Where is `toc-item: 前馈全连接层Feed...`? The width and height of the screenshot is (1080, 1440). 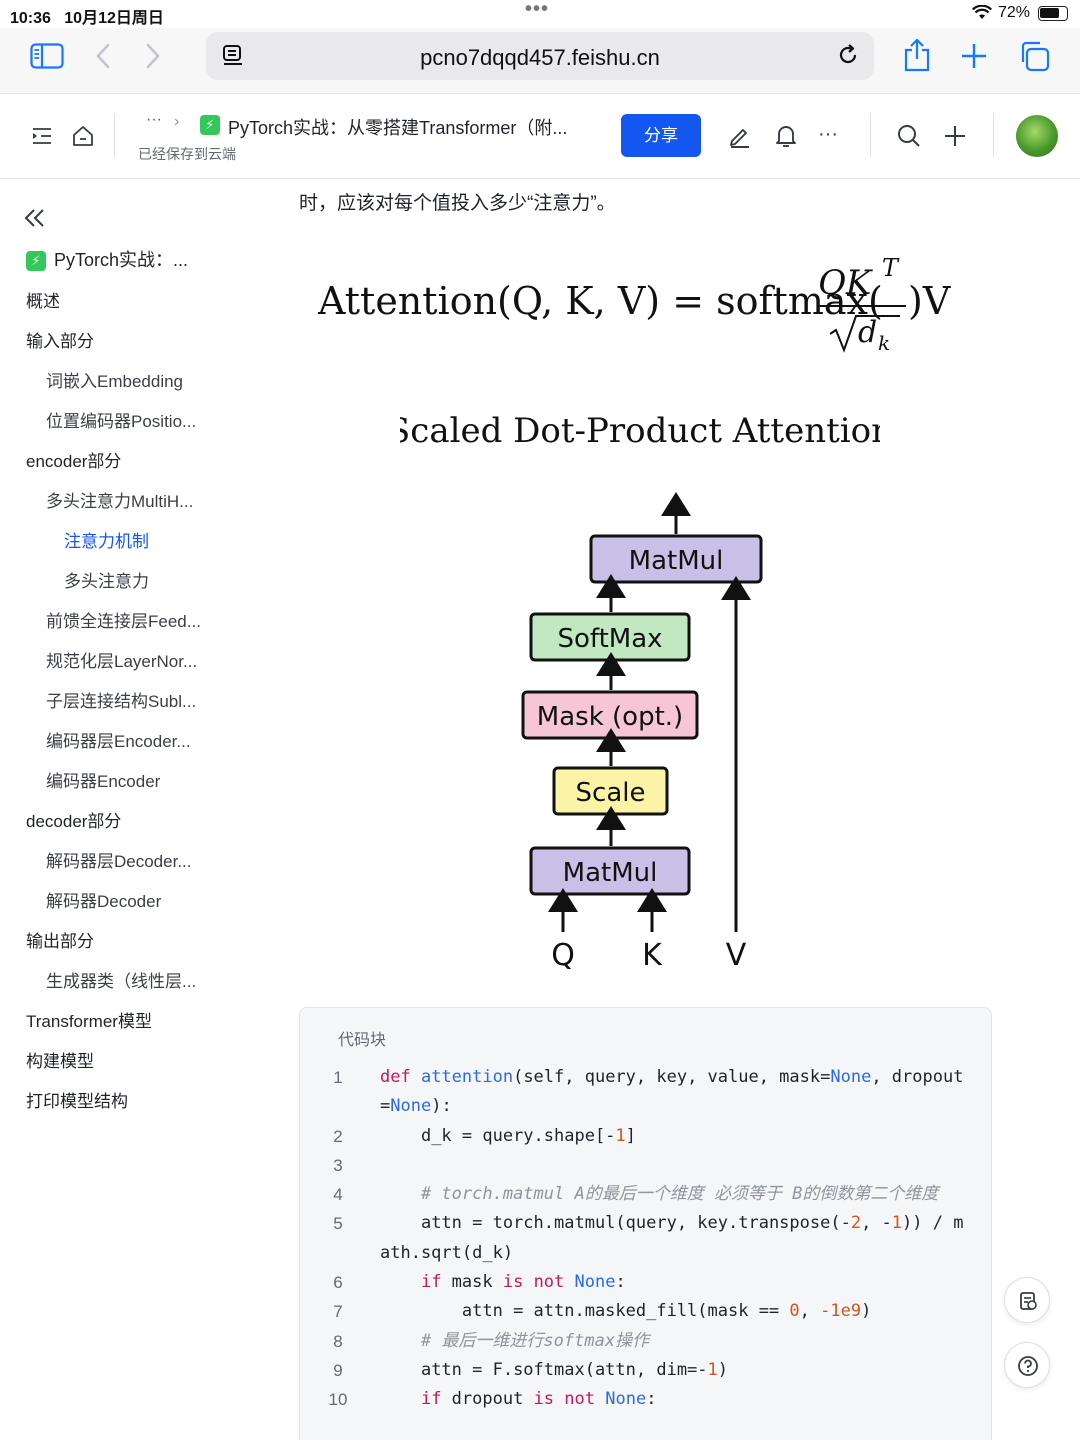 toc-item: 前馈全连接层Feed... is located at coordinates (123, 619).